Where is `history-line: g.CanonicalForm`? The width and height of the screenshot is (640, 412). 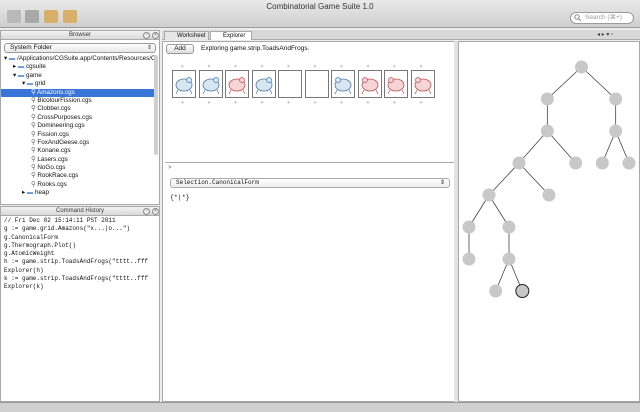
history-line: g.CanonicalForm is located at coordinates (80, 238).